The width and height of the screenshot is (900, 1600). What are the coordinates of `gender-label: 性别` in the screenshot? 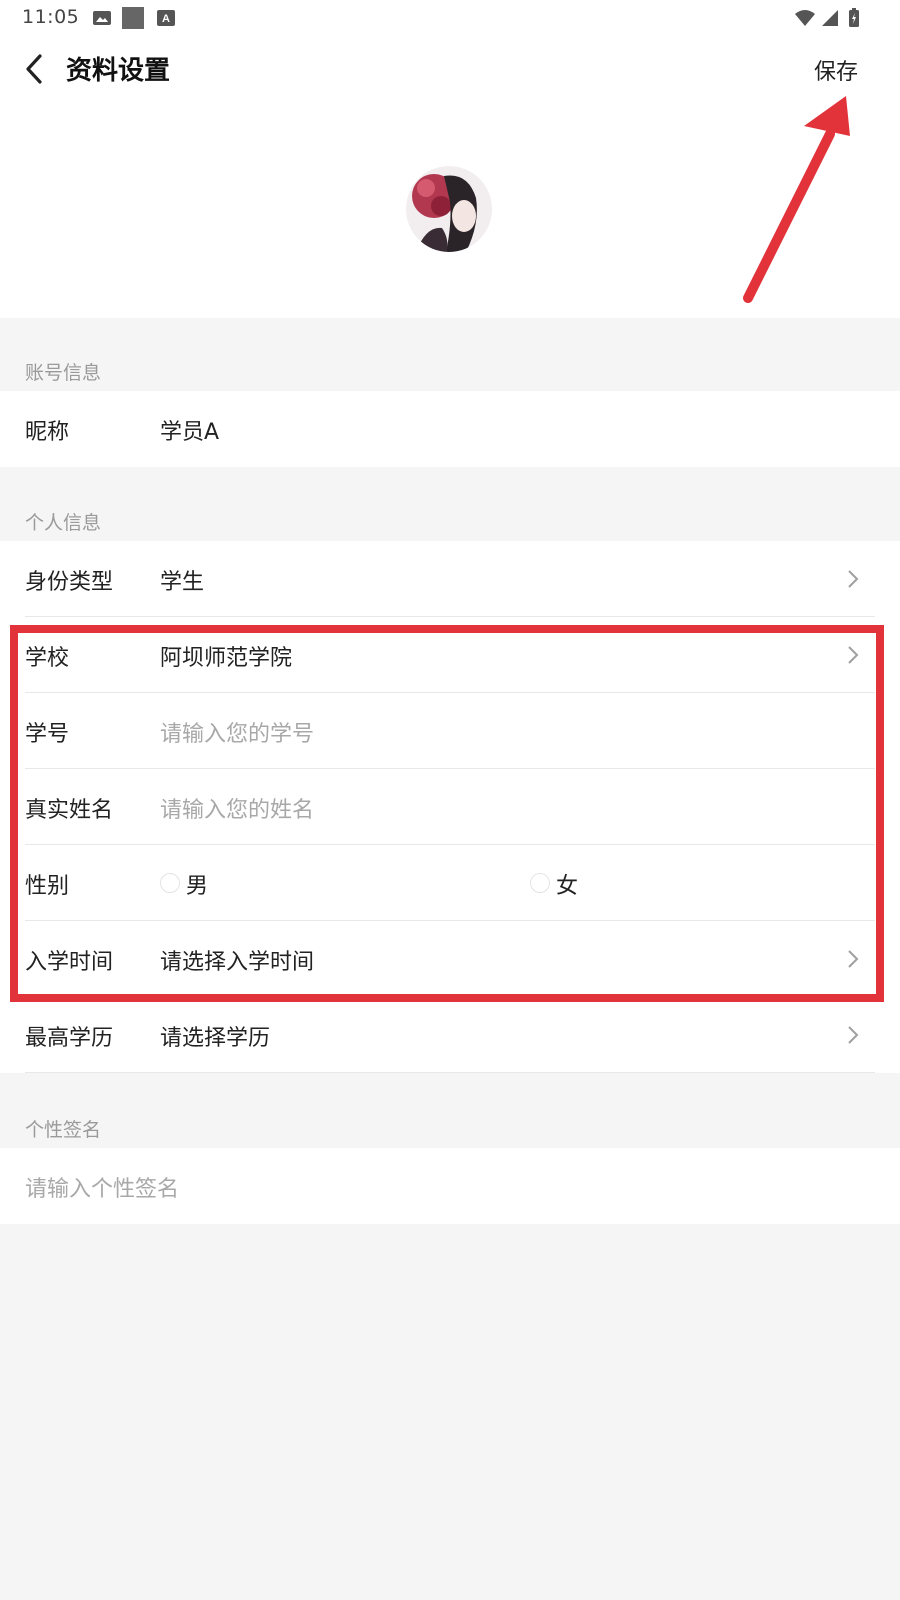 It's located at (47, 886).